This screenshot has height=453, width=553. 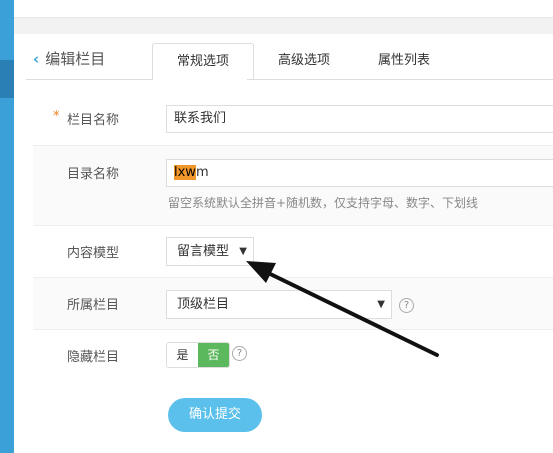 What do you see at coordinates (261, 272) in the screenshot?
I see `arrow-head` at bounding box center [261, 272].